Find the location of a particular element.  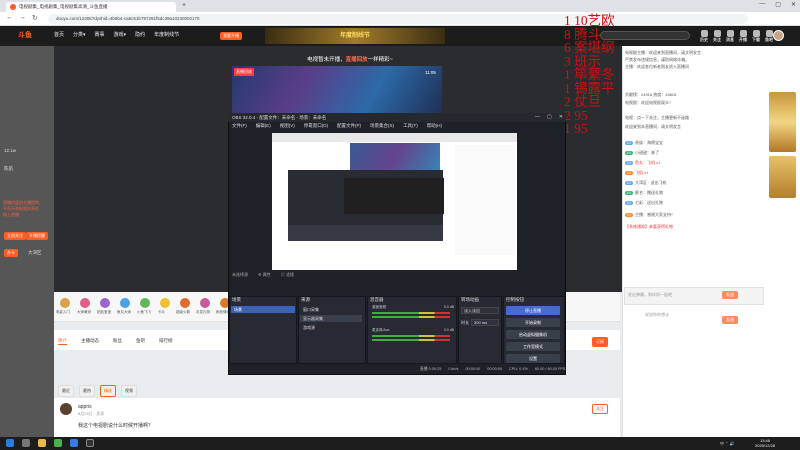

clock: 13:46 2025/12/28 is located at coordinates (765, 443).